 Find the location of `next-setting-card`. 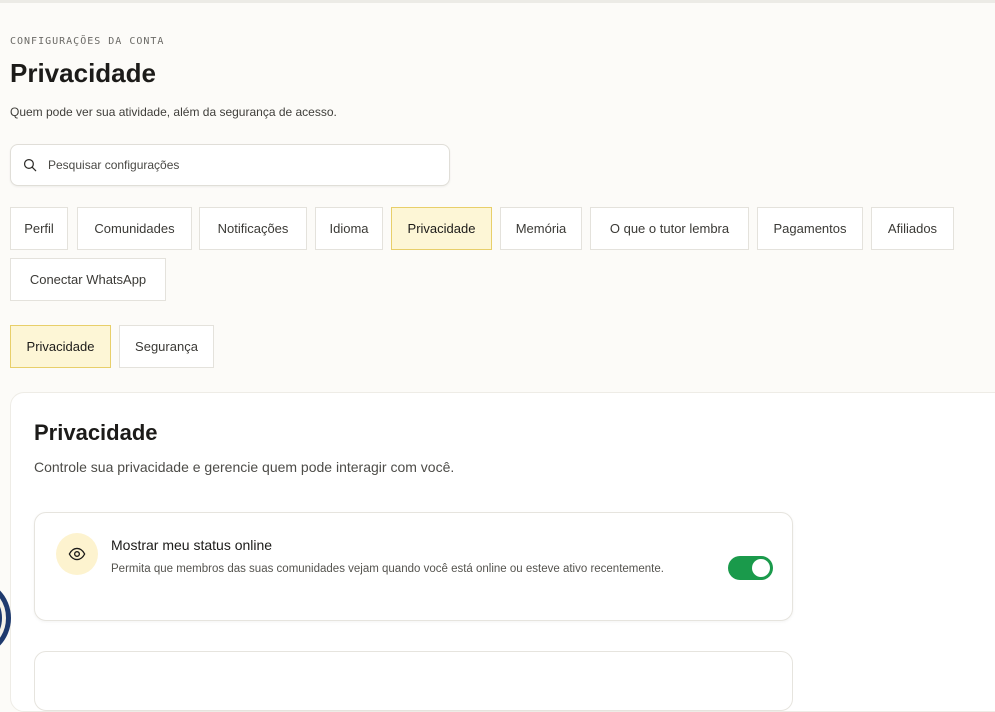

next-setting-card is located at coordinates (413, 681).